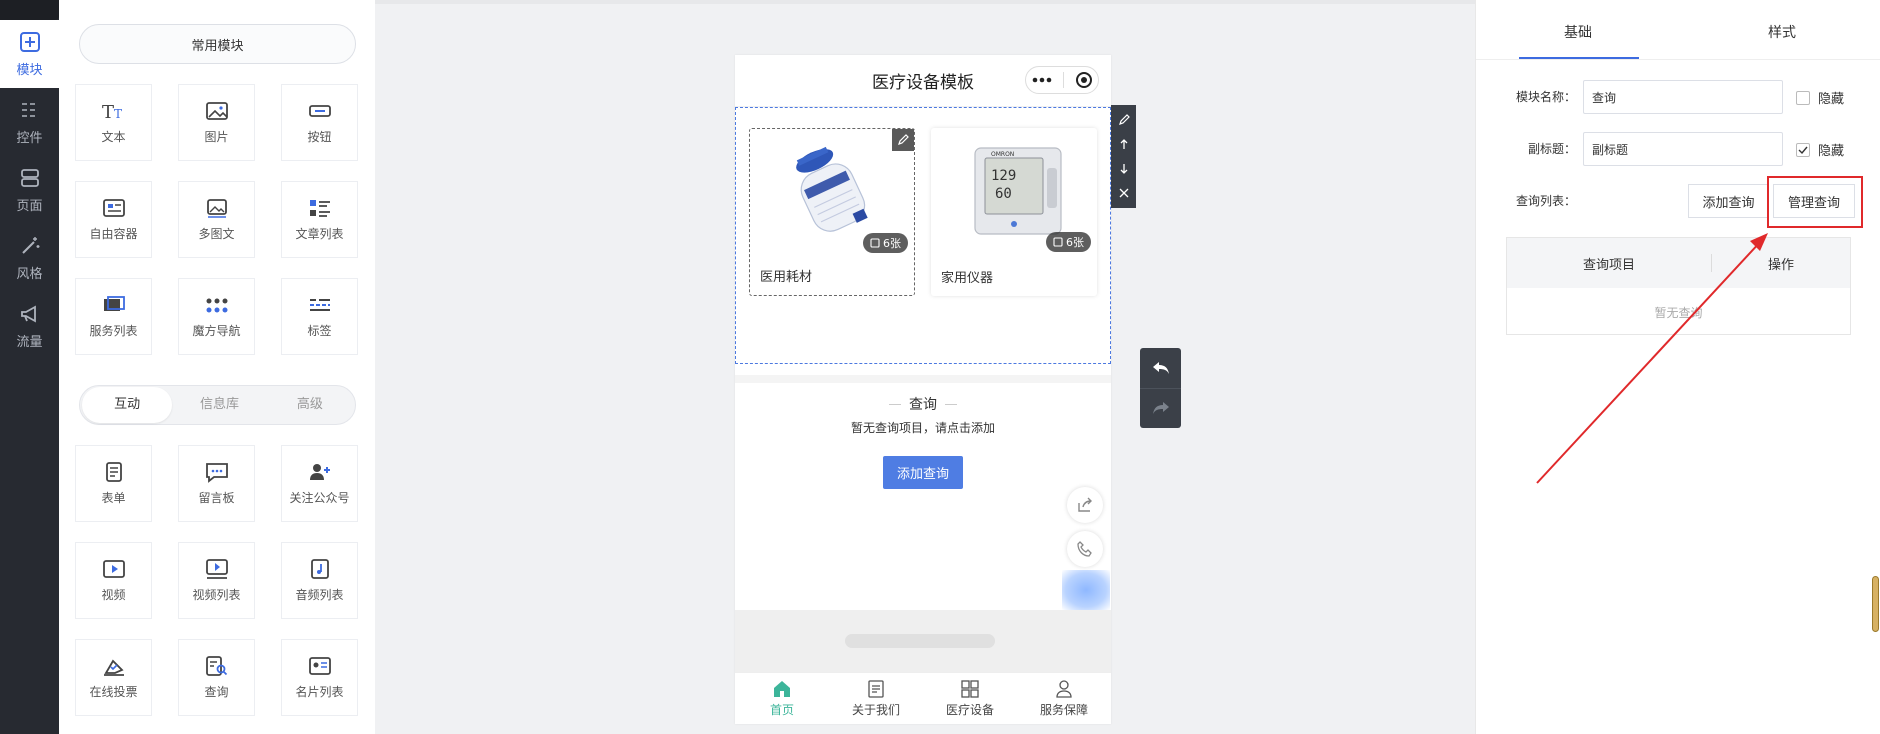  Describe the element at coordinates (925, 2) in the screenshot. I see `canvas-top-divider` at that location.